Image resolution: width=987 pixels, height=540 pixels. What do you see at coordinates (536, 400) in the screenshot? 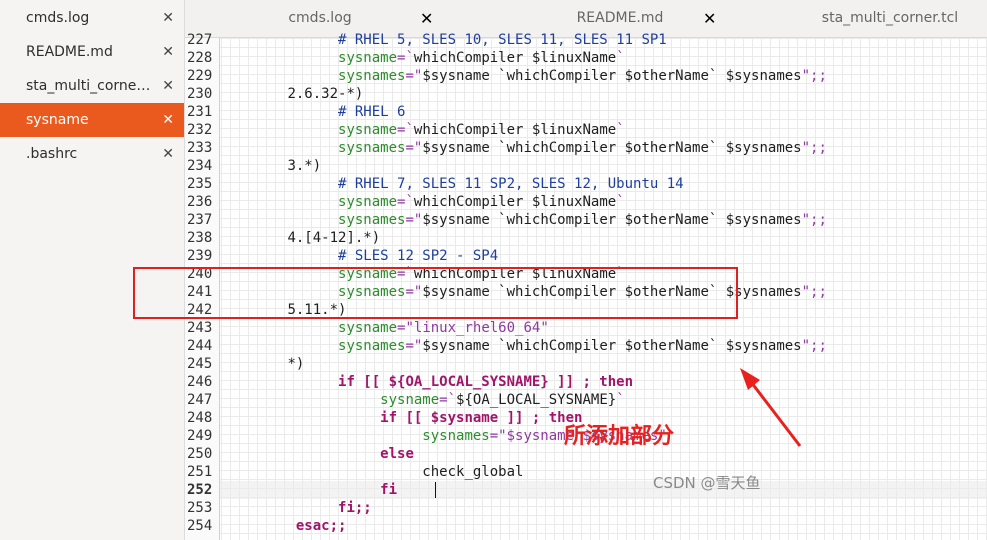
I see `code-token: ${OA_LOCAL_SYSNAME}` at bounding box center [536, 400].